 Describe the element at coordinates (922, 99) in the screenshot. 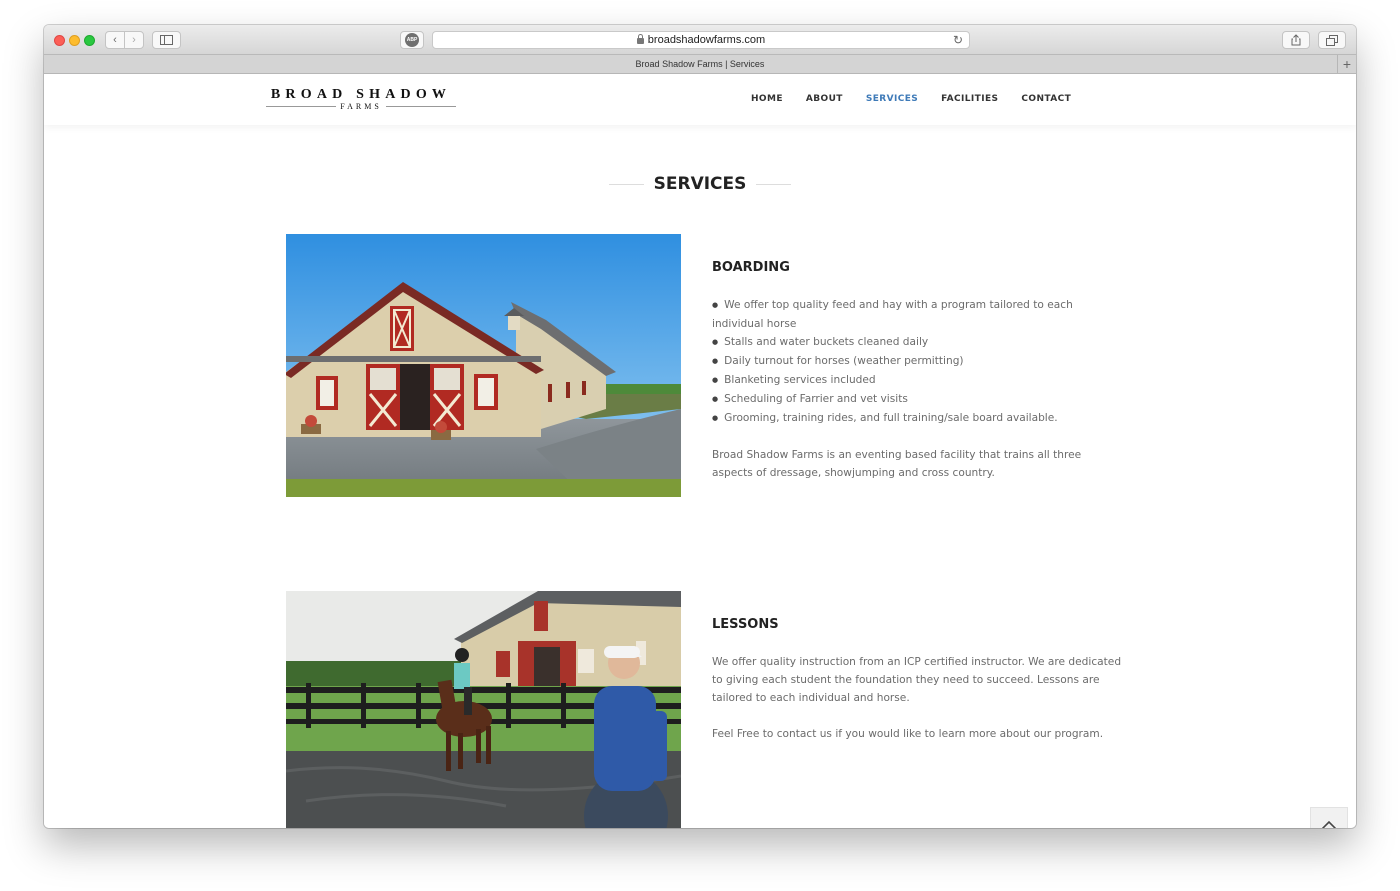

I see `main-nav: HOME ABOUT SERVICES FACILITIES CONTACT` at that location.